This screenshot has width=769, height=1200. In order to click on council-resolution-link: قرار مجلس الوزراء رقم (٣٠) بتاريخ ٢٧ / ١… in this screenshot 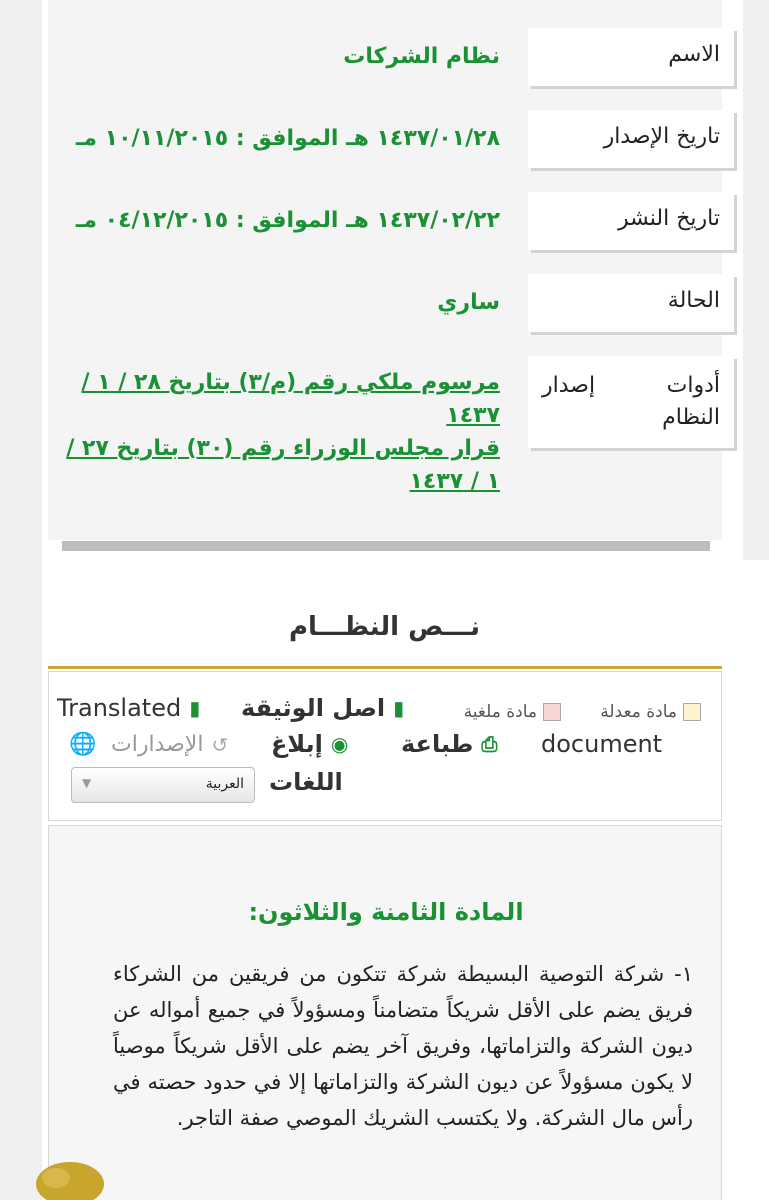, I will do `click(280, 465)`.